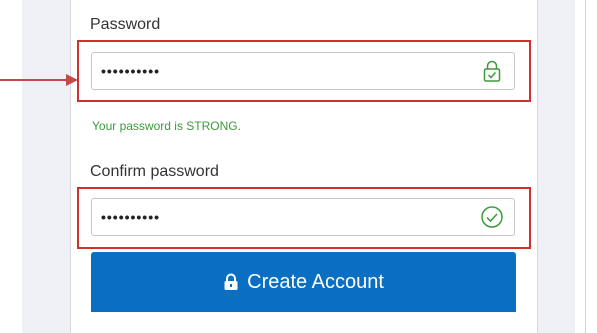  Describe the element at coordinates (315, 281) in the screenshot. I see `create-account-label: Create Account` at that location.